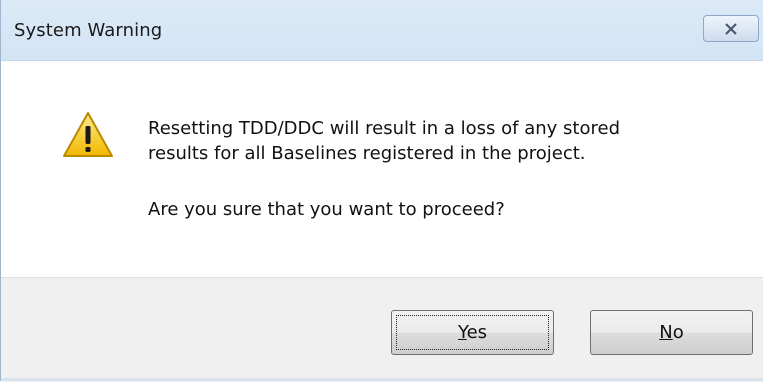 This screenshot has height=382, width=763. I want to click on warning-icon, so click(88, 134).